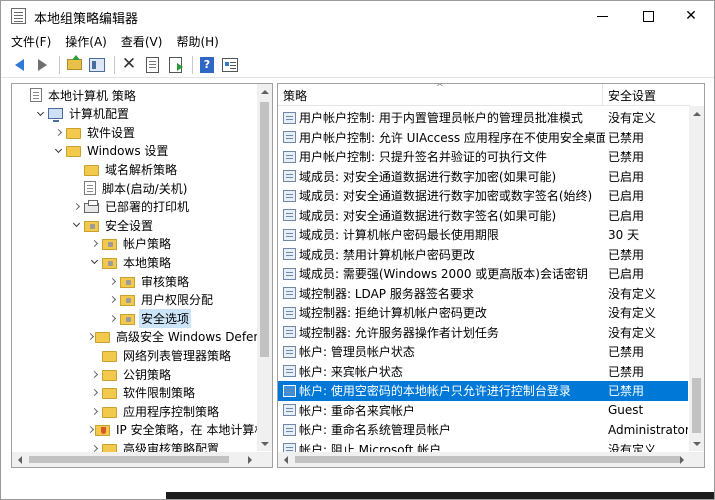 The image size is (715, 500). What do you see at coordinates (31, 41) in the screenshot?
I see `menu-file: 文件(F)` at bounding box center [31, 41].